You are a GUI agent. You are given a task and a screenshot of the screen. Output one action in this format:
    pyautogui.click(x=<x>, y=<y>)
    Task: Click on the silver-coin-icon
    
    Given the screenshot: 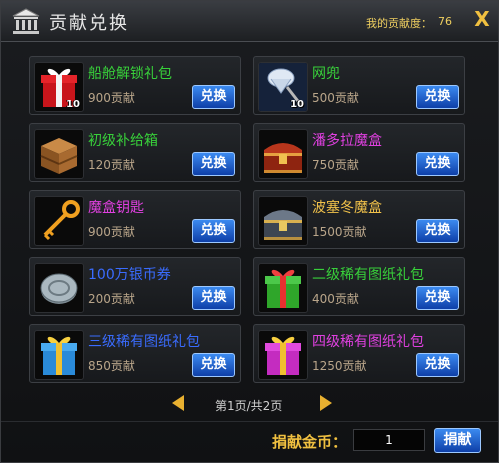 What is the action you would take?
    pyautogui.click(x=59, y=288)
    